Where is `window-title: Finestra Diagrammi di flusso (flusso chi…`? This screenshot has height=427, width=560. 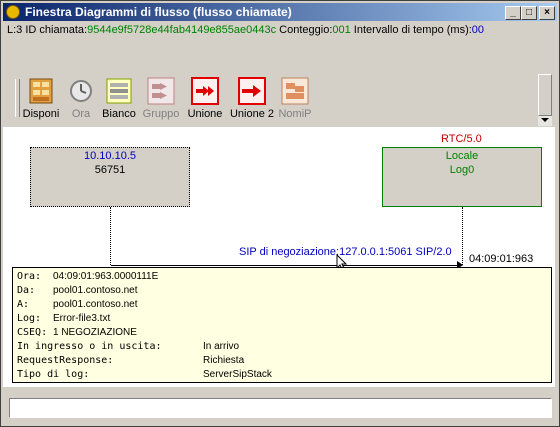
window-title: Finestra Diagrammi di flusso (flusso chi… is located at coordinates (158, 12).